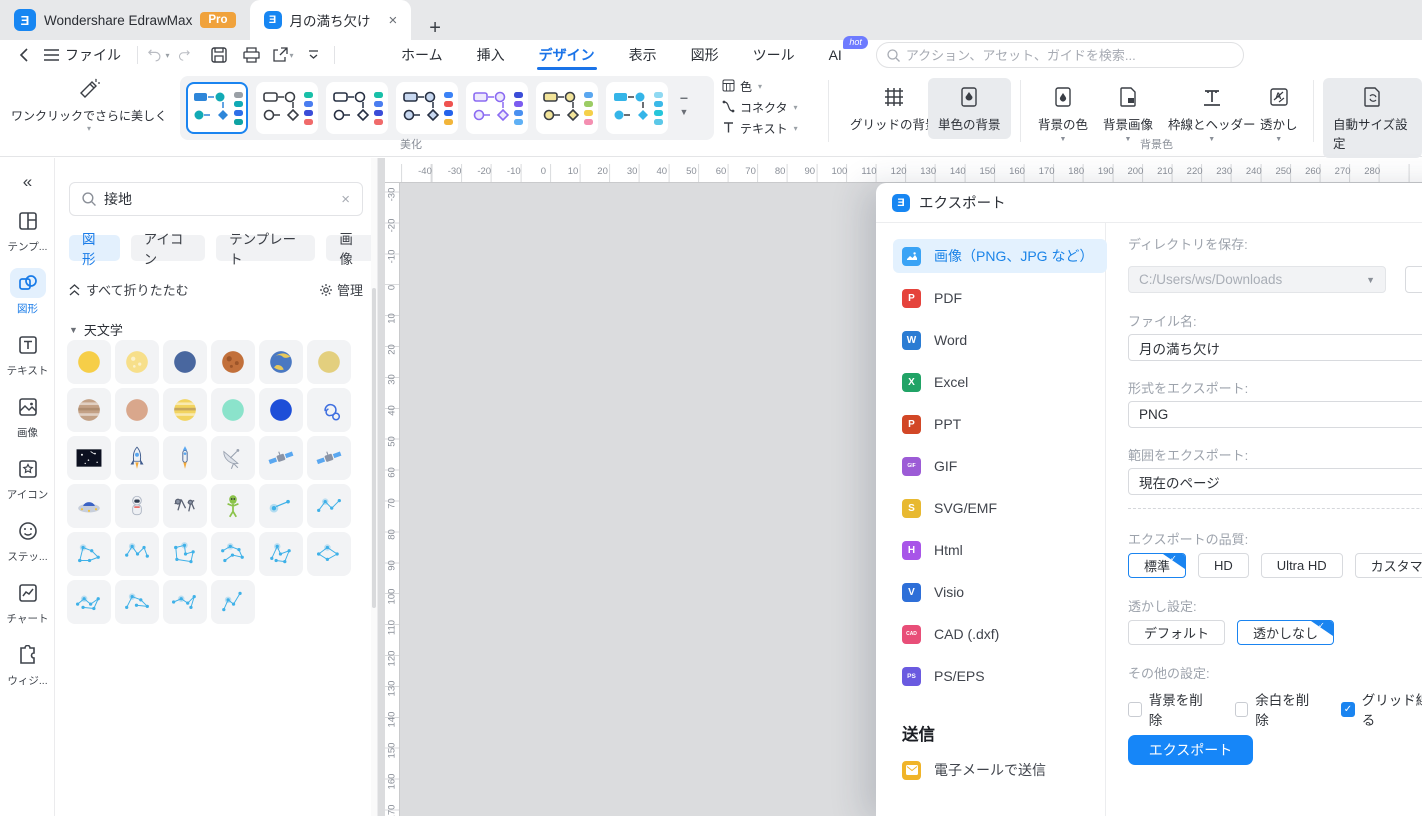 This screenshot has width=1422, height=816. Describe the element at coordinates (999, 634) in the screenshot. I see `format-item-CAD (.dxf): CAD CAD (.dxf)` at that location.